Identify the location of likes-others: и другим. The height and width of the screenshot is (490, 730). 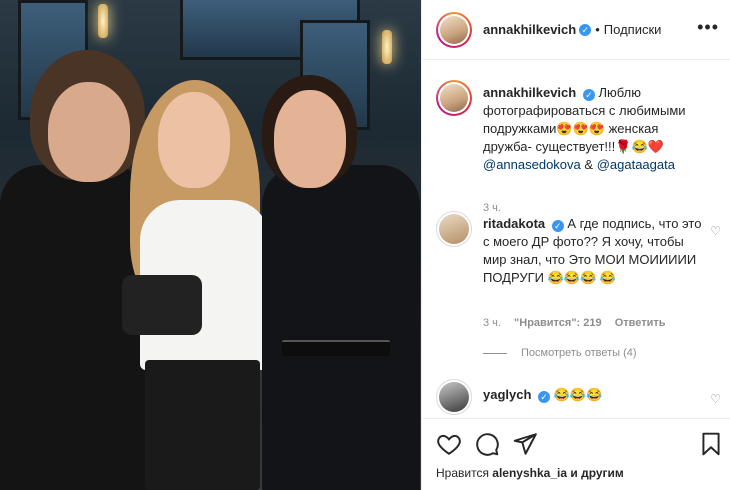
(596, 473).